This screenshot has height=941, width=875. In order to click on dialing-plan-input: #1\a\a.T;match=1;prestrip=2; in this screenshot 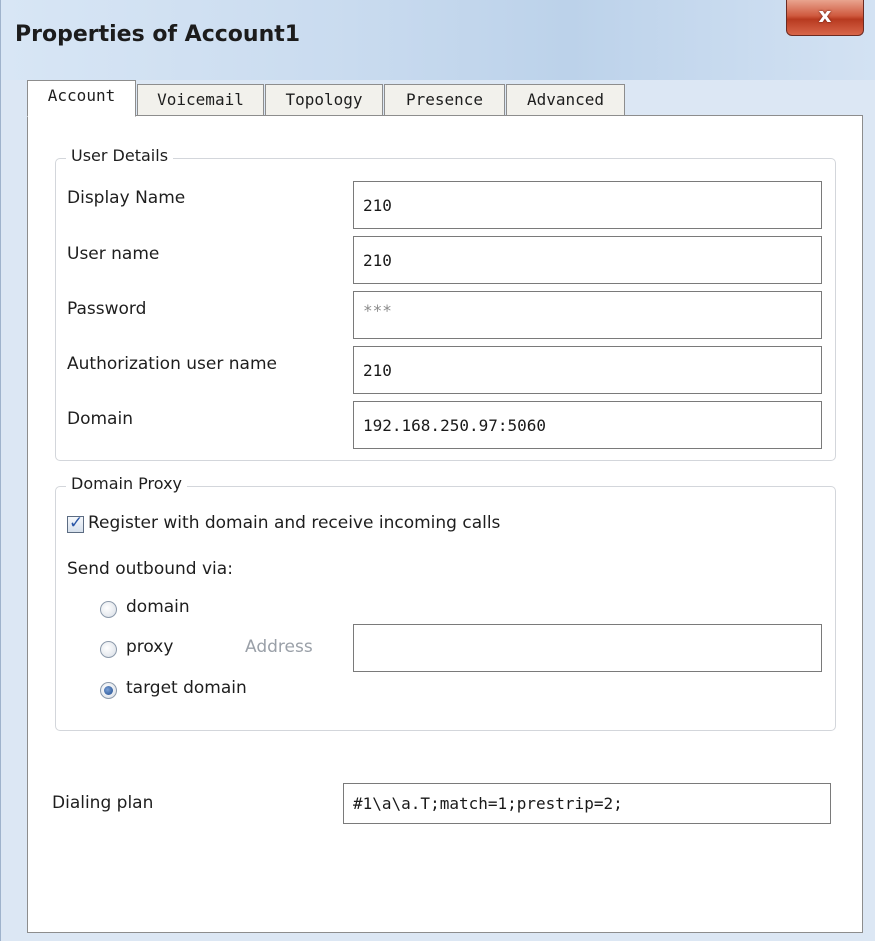, I will do `click(587, 803)`.